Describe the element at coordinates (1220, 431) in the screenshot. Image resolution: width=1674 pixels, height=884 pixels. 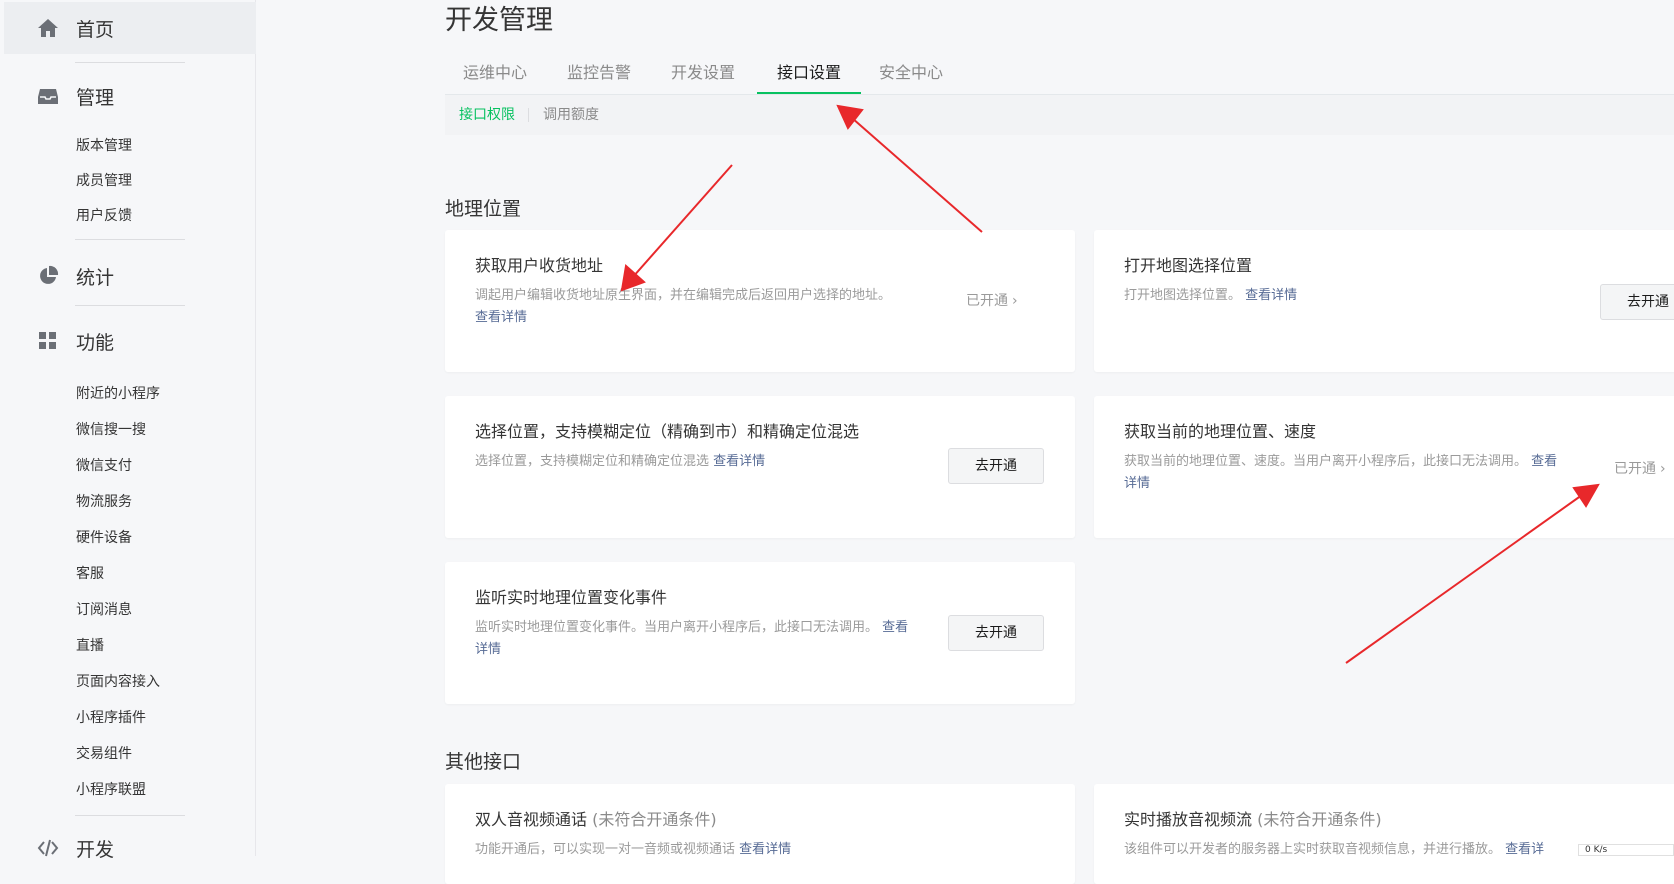
I see `card-title: 获取当前的地理位置、速度` at that location.